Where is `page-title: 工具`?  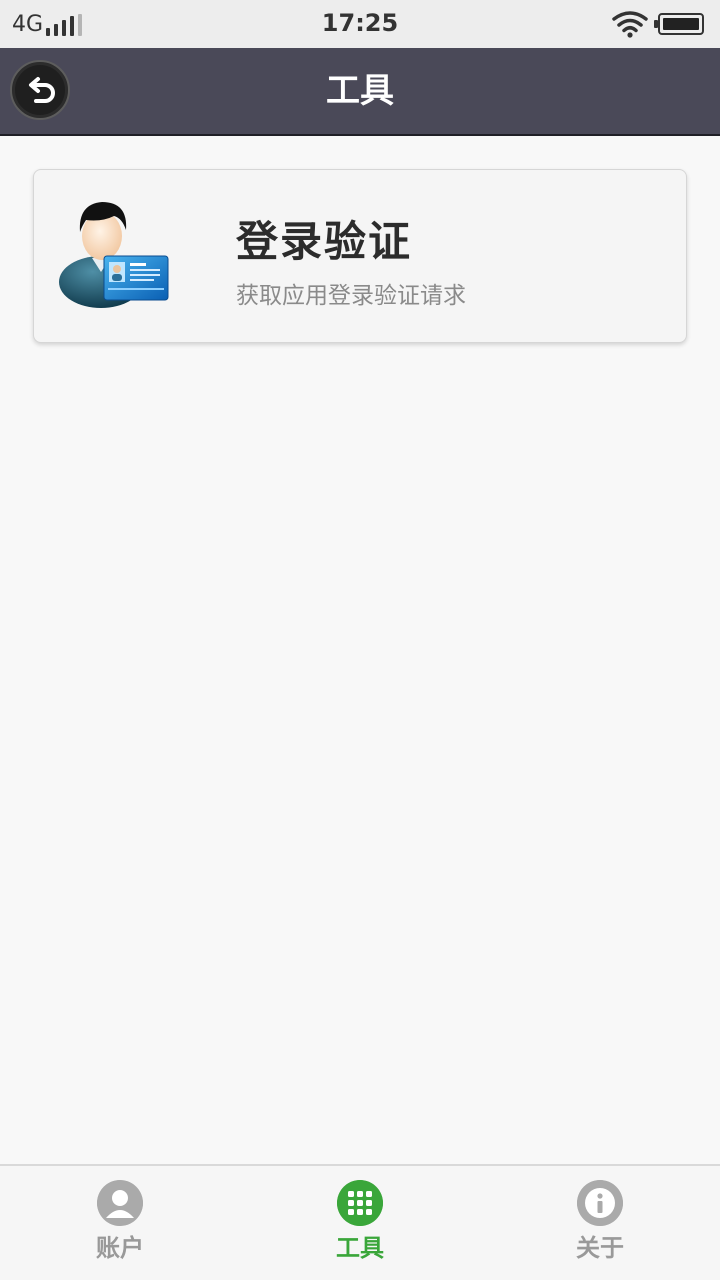 page-title: 工具 is located at coordinates (360, 91).